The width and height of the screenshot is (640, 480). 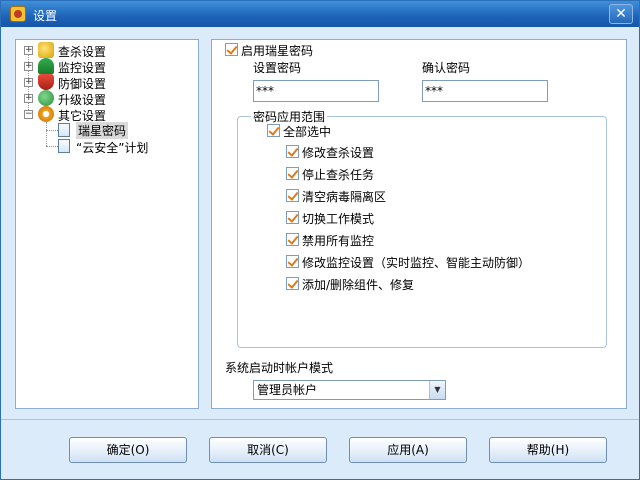 I want to click on set-password-field: ***, so click(x=316, y=91).